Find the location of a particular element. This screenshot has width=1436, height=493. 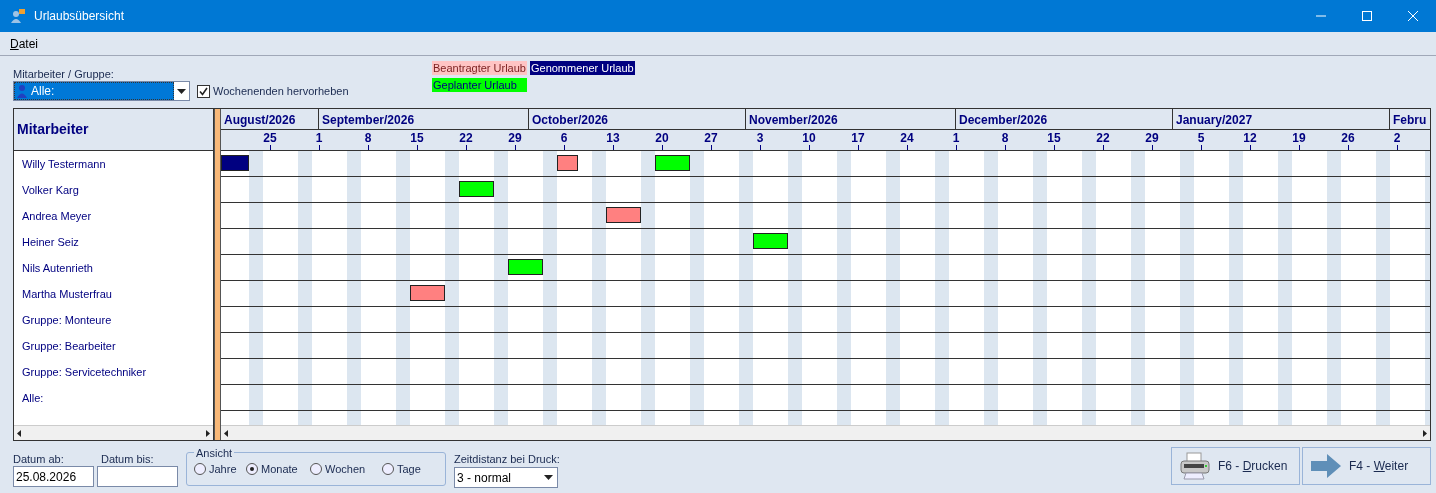

employee-name: Andrea Meyer is located at coordinates (57, 216).